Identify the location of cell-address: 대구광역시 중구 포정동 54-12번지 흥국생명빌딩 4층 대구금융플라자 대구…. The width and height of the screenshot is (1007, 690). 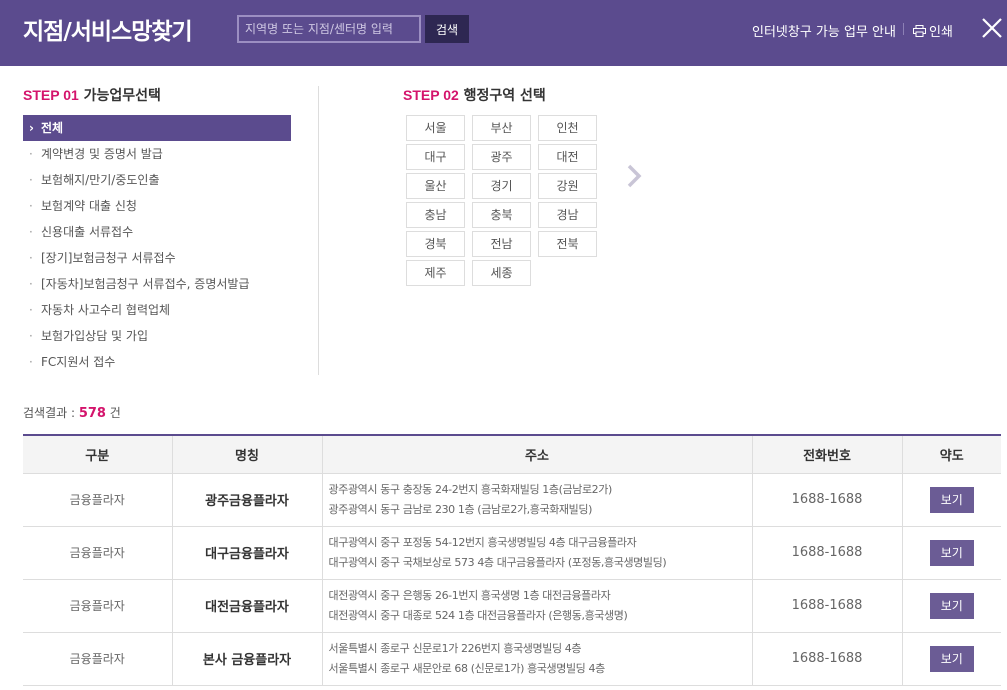
(536, 553).